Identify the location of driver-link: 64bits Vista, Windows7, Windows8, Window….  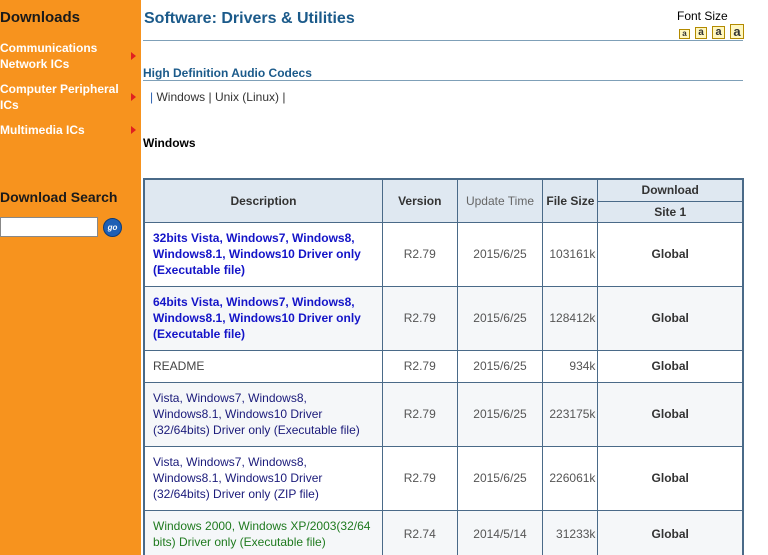
(257, 318).